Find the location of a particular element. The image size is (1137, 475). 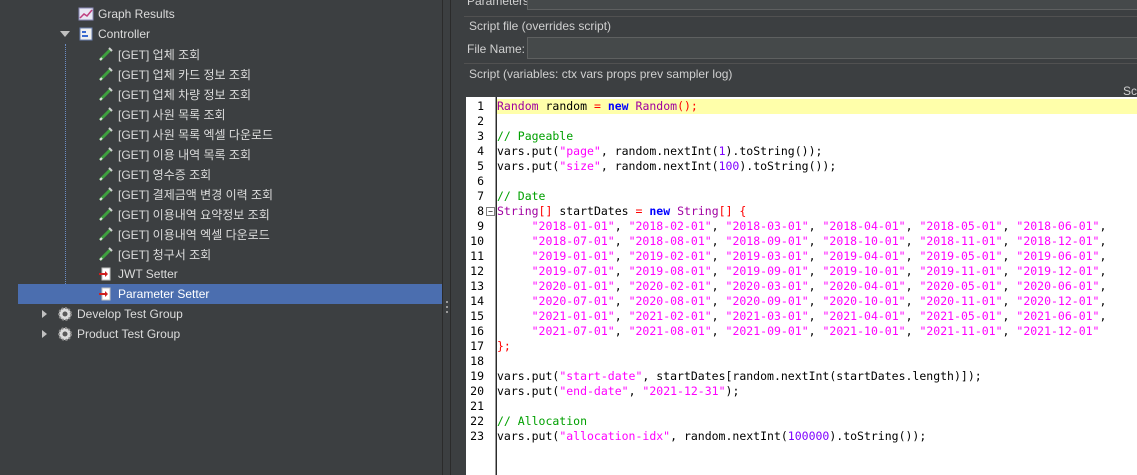

line-number: 4 is located at coordinates (480, 151).